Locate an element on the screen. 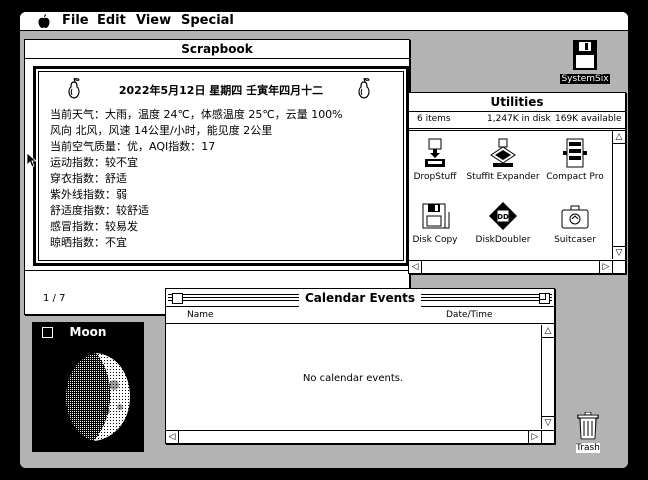 This screenshot has height=480, width=648. calendar-close-box is located at coordinates (177, 298).